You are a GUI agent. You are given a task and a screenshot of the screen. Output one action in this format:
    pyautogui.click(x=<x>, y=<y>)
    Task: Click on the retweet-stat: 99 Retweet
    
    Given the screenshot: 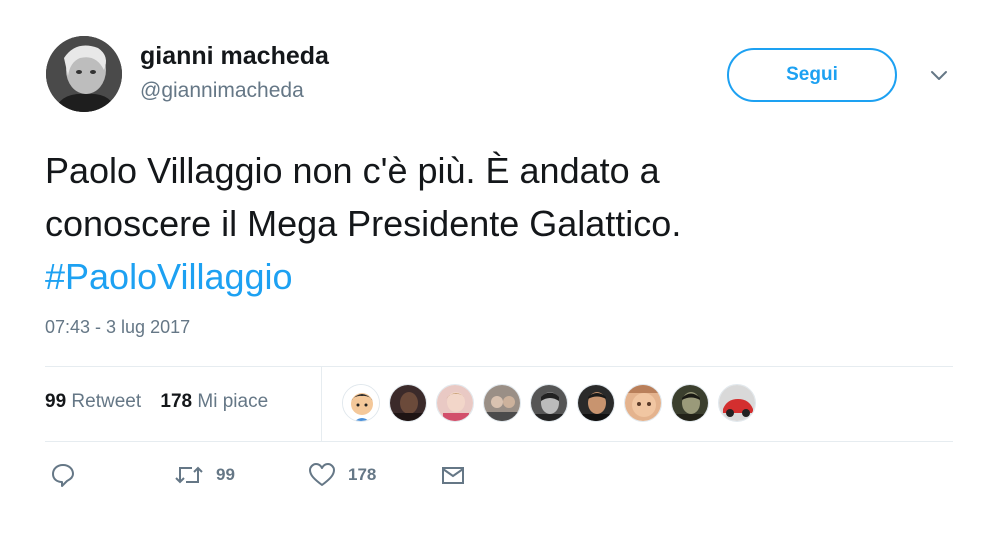 What is the action you would take?
    pyautogui.click(x=93, y=401)
    